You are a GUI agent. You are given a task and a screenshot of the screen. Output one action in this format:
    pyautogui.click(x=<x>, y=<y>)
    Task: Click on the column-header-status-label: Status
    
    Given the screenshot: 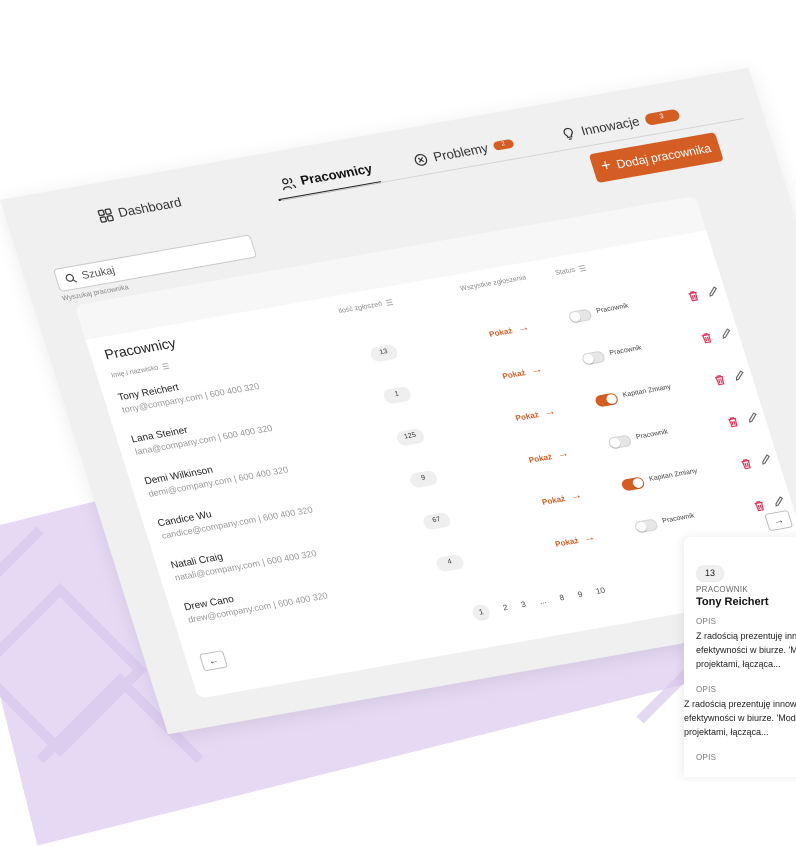 What is the action you would take?
    pyautogui.click(x=565, y=271)
    